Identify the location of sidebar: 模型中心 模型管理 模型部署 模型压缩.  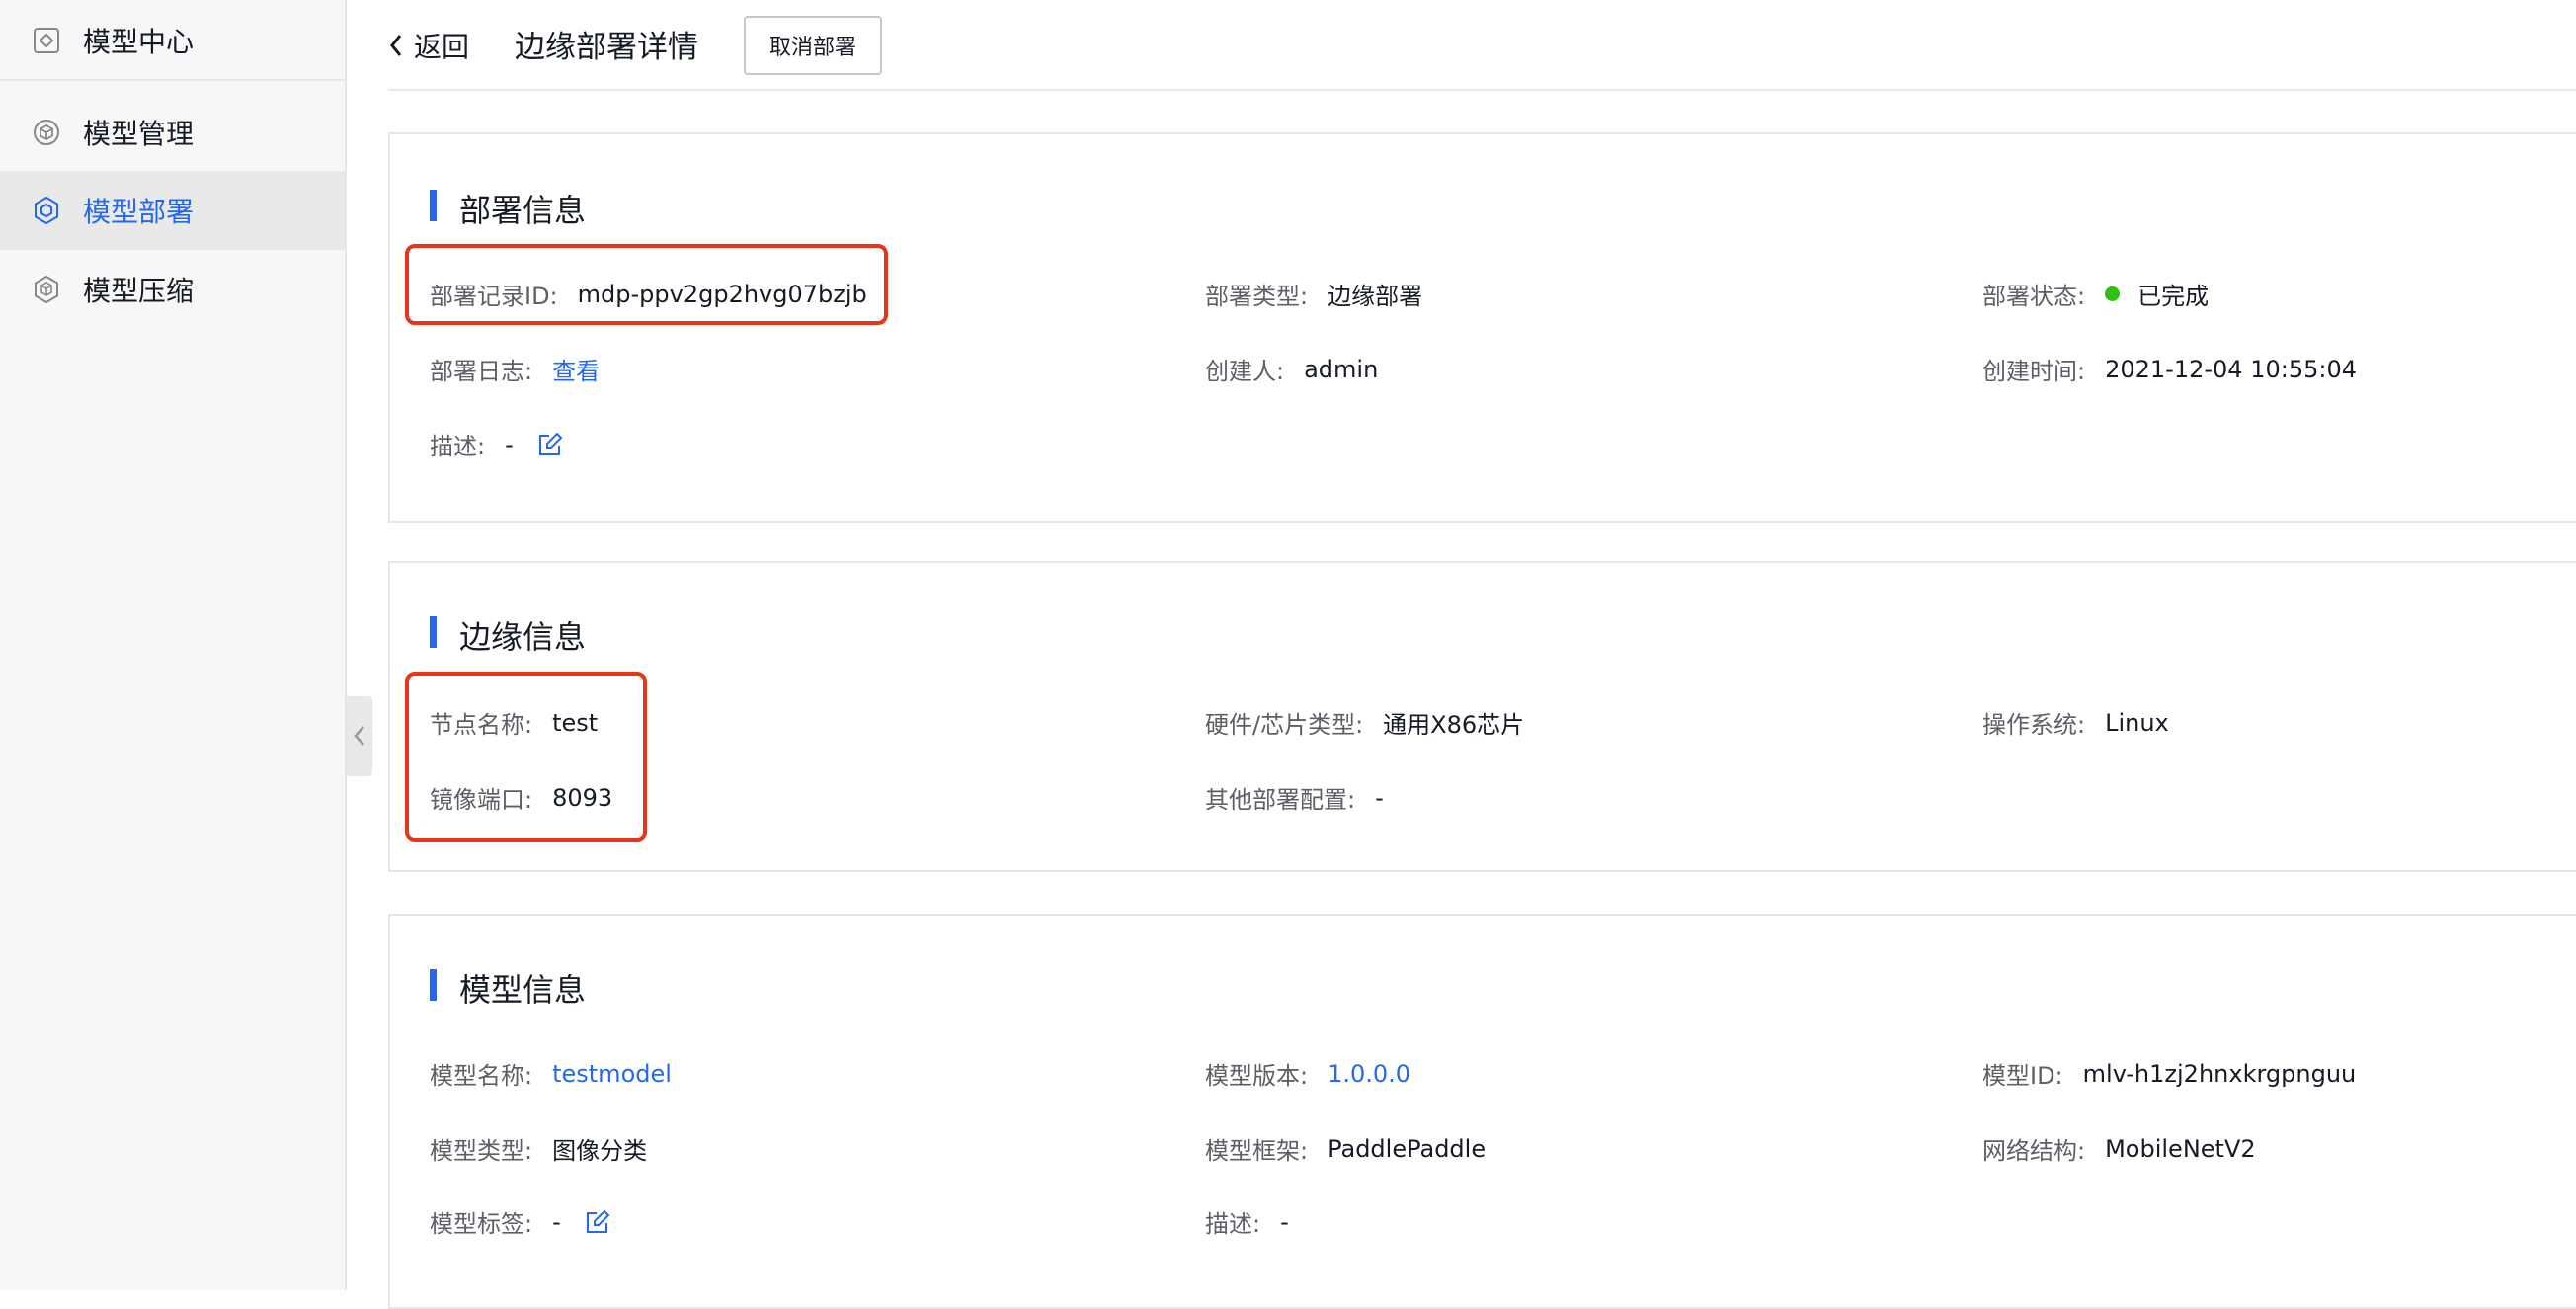
(173, 645).